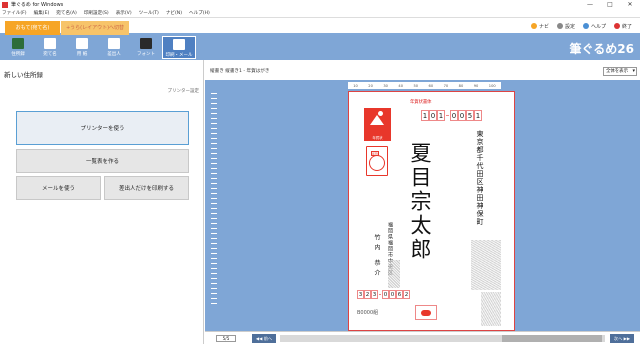 The image size is (640, 344). What do you see at coordinates (58, 188) in the screenshot?
I see `use-mail-button: メールを使う` at bounding box center [58, 188].